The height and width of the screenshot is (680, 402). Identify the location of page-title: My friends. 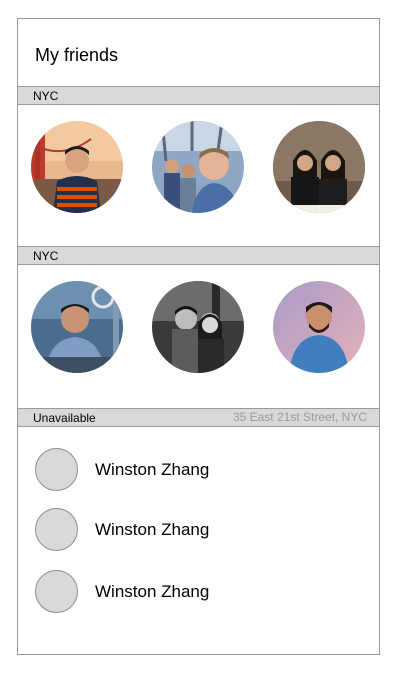
(77, 55).